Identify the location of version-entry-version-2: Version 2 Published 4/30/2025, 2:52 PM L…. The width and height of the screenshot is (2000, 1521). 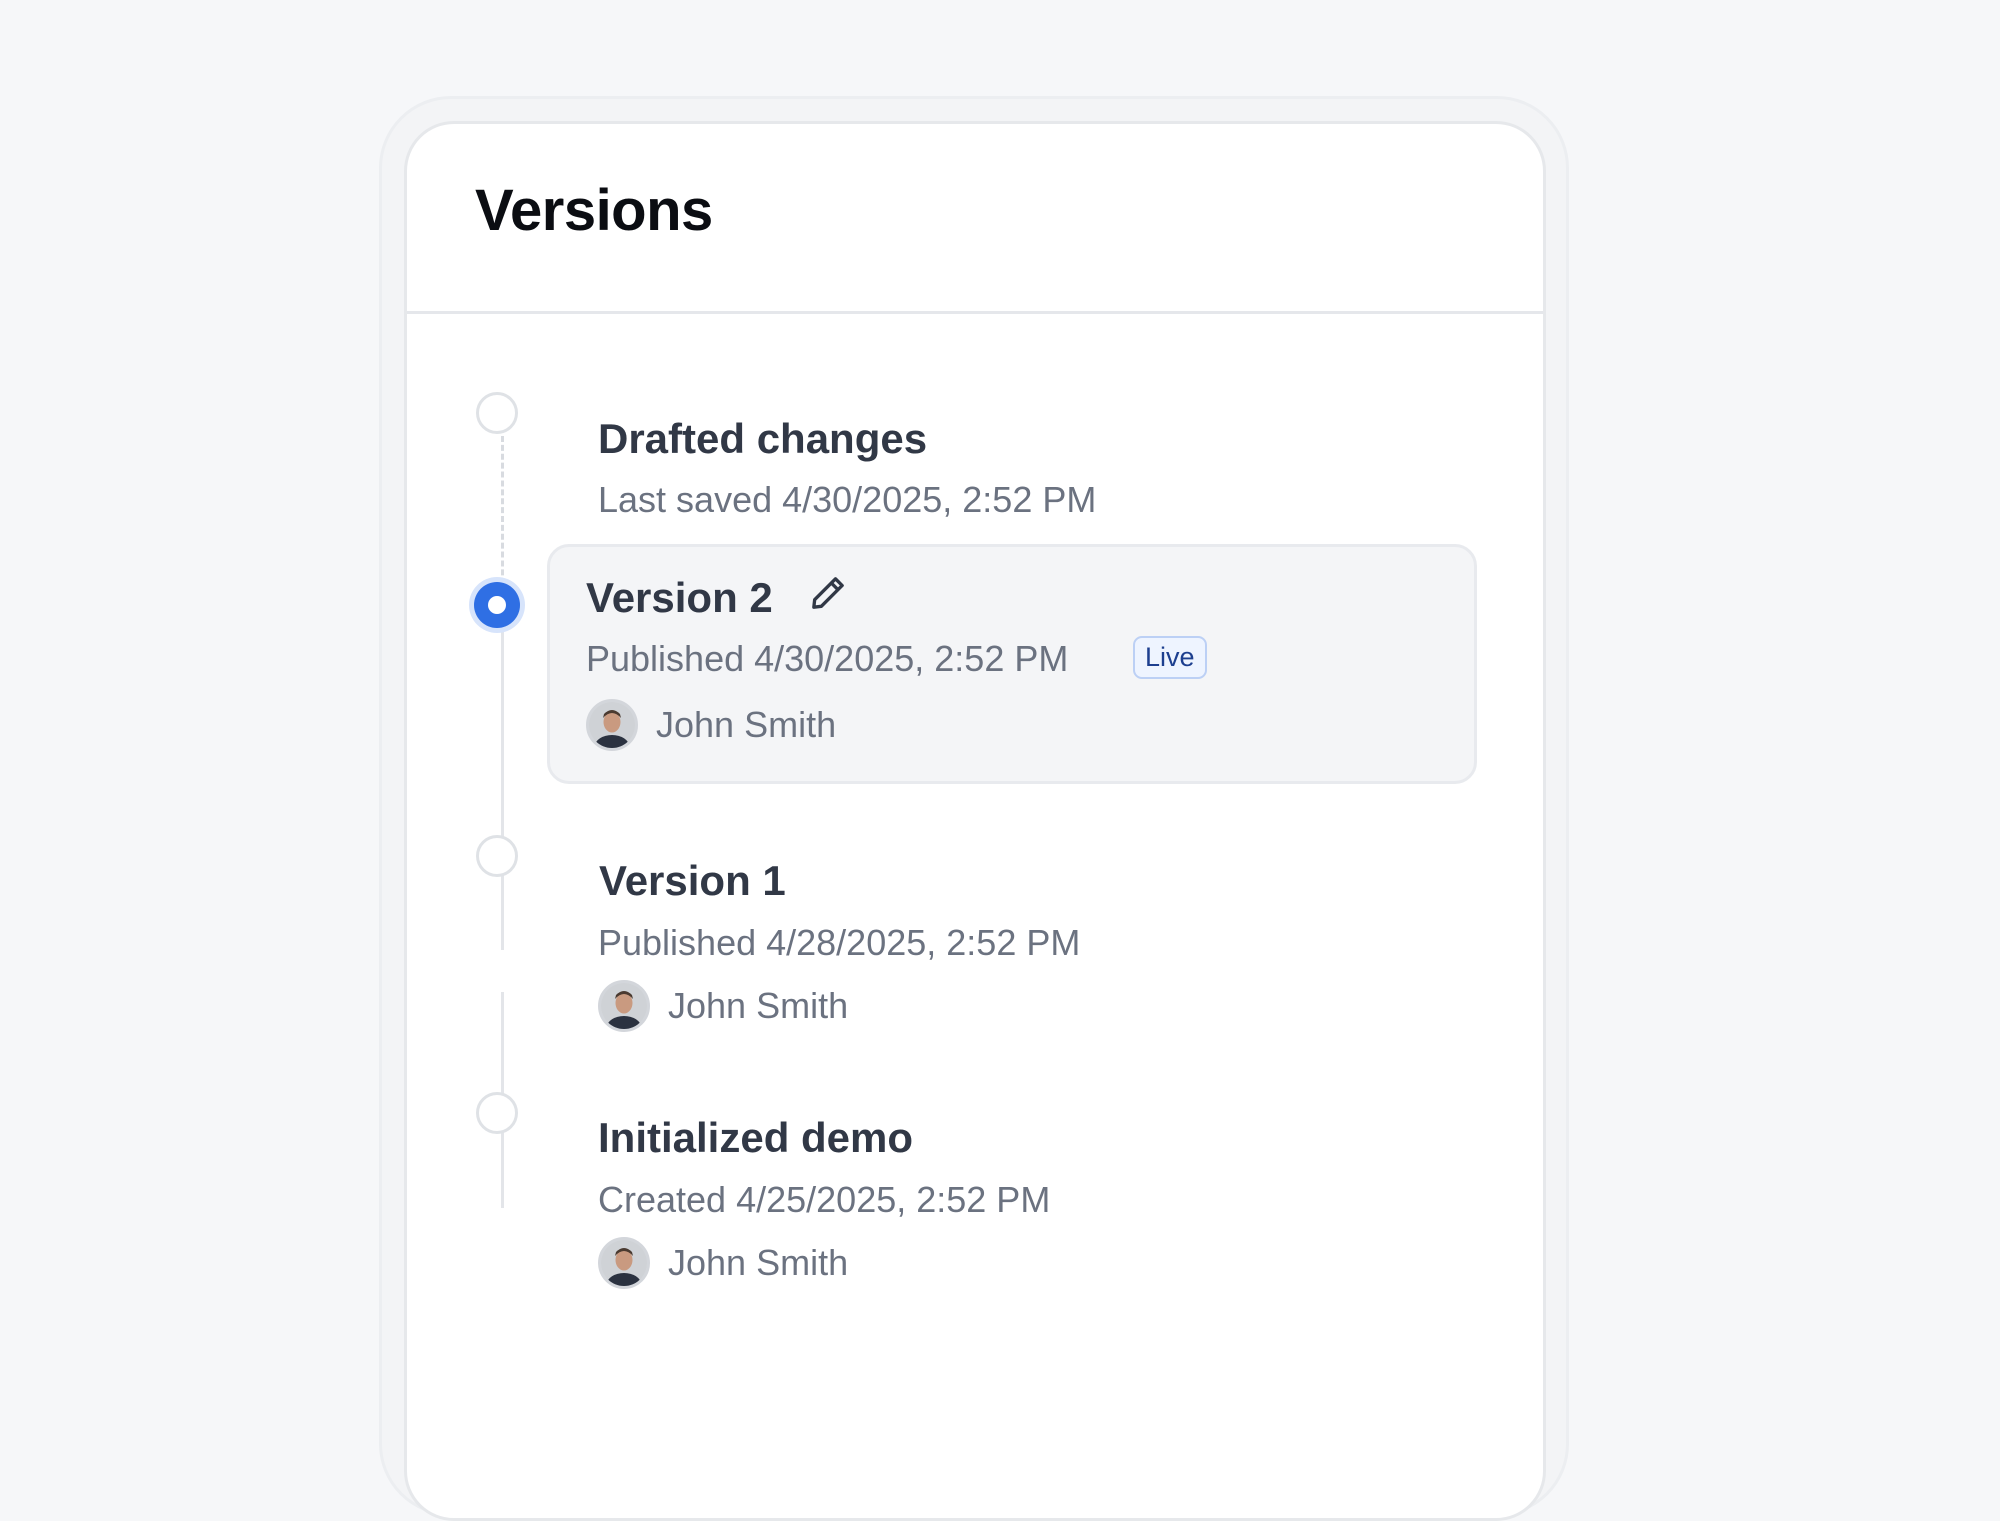
(1012, 664).